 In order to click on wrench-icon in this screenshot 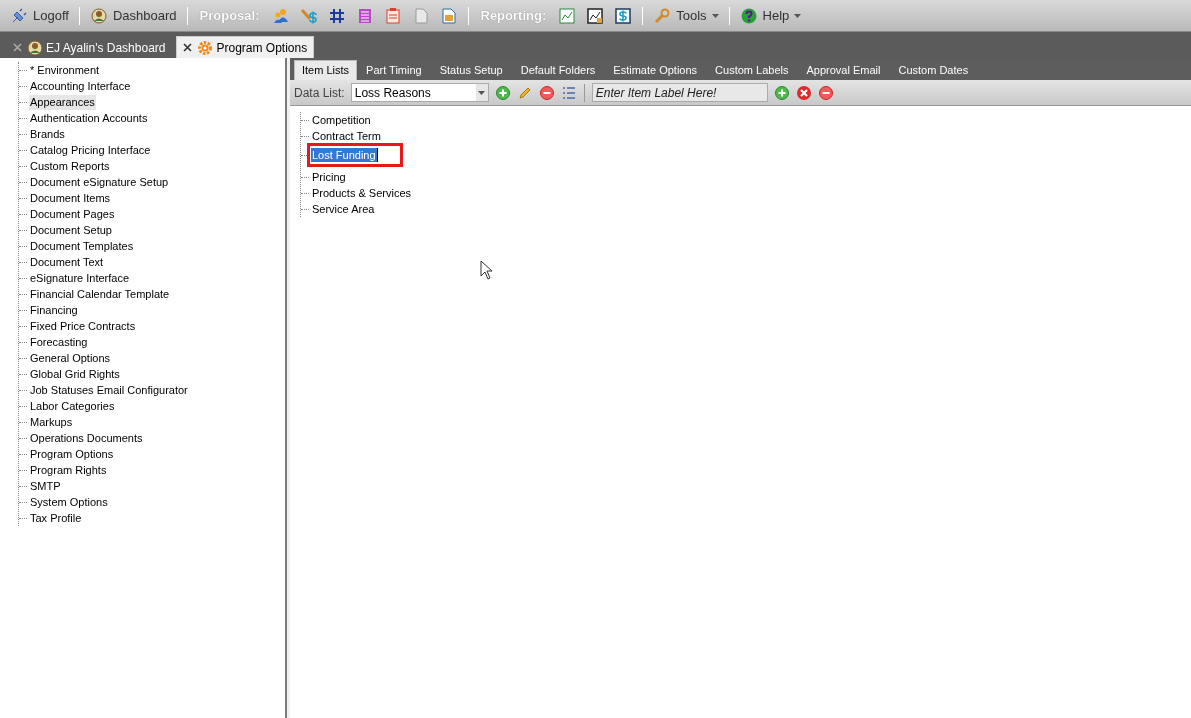, I will do `click(662, 15)`.